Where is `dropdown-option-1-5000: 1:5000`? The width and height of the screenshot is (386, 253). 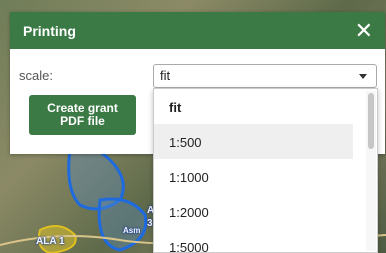
dropdown-option-1-5000: 1:5000 is located at coordinates (253, 240).